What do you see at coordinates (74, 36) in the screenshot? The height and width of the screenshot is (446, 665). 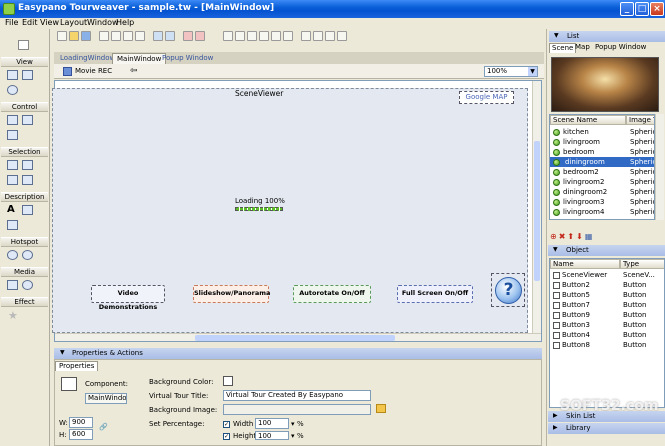 I see `open-icon` at bounding box center [74, 36].